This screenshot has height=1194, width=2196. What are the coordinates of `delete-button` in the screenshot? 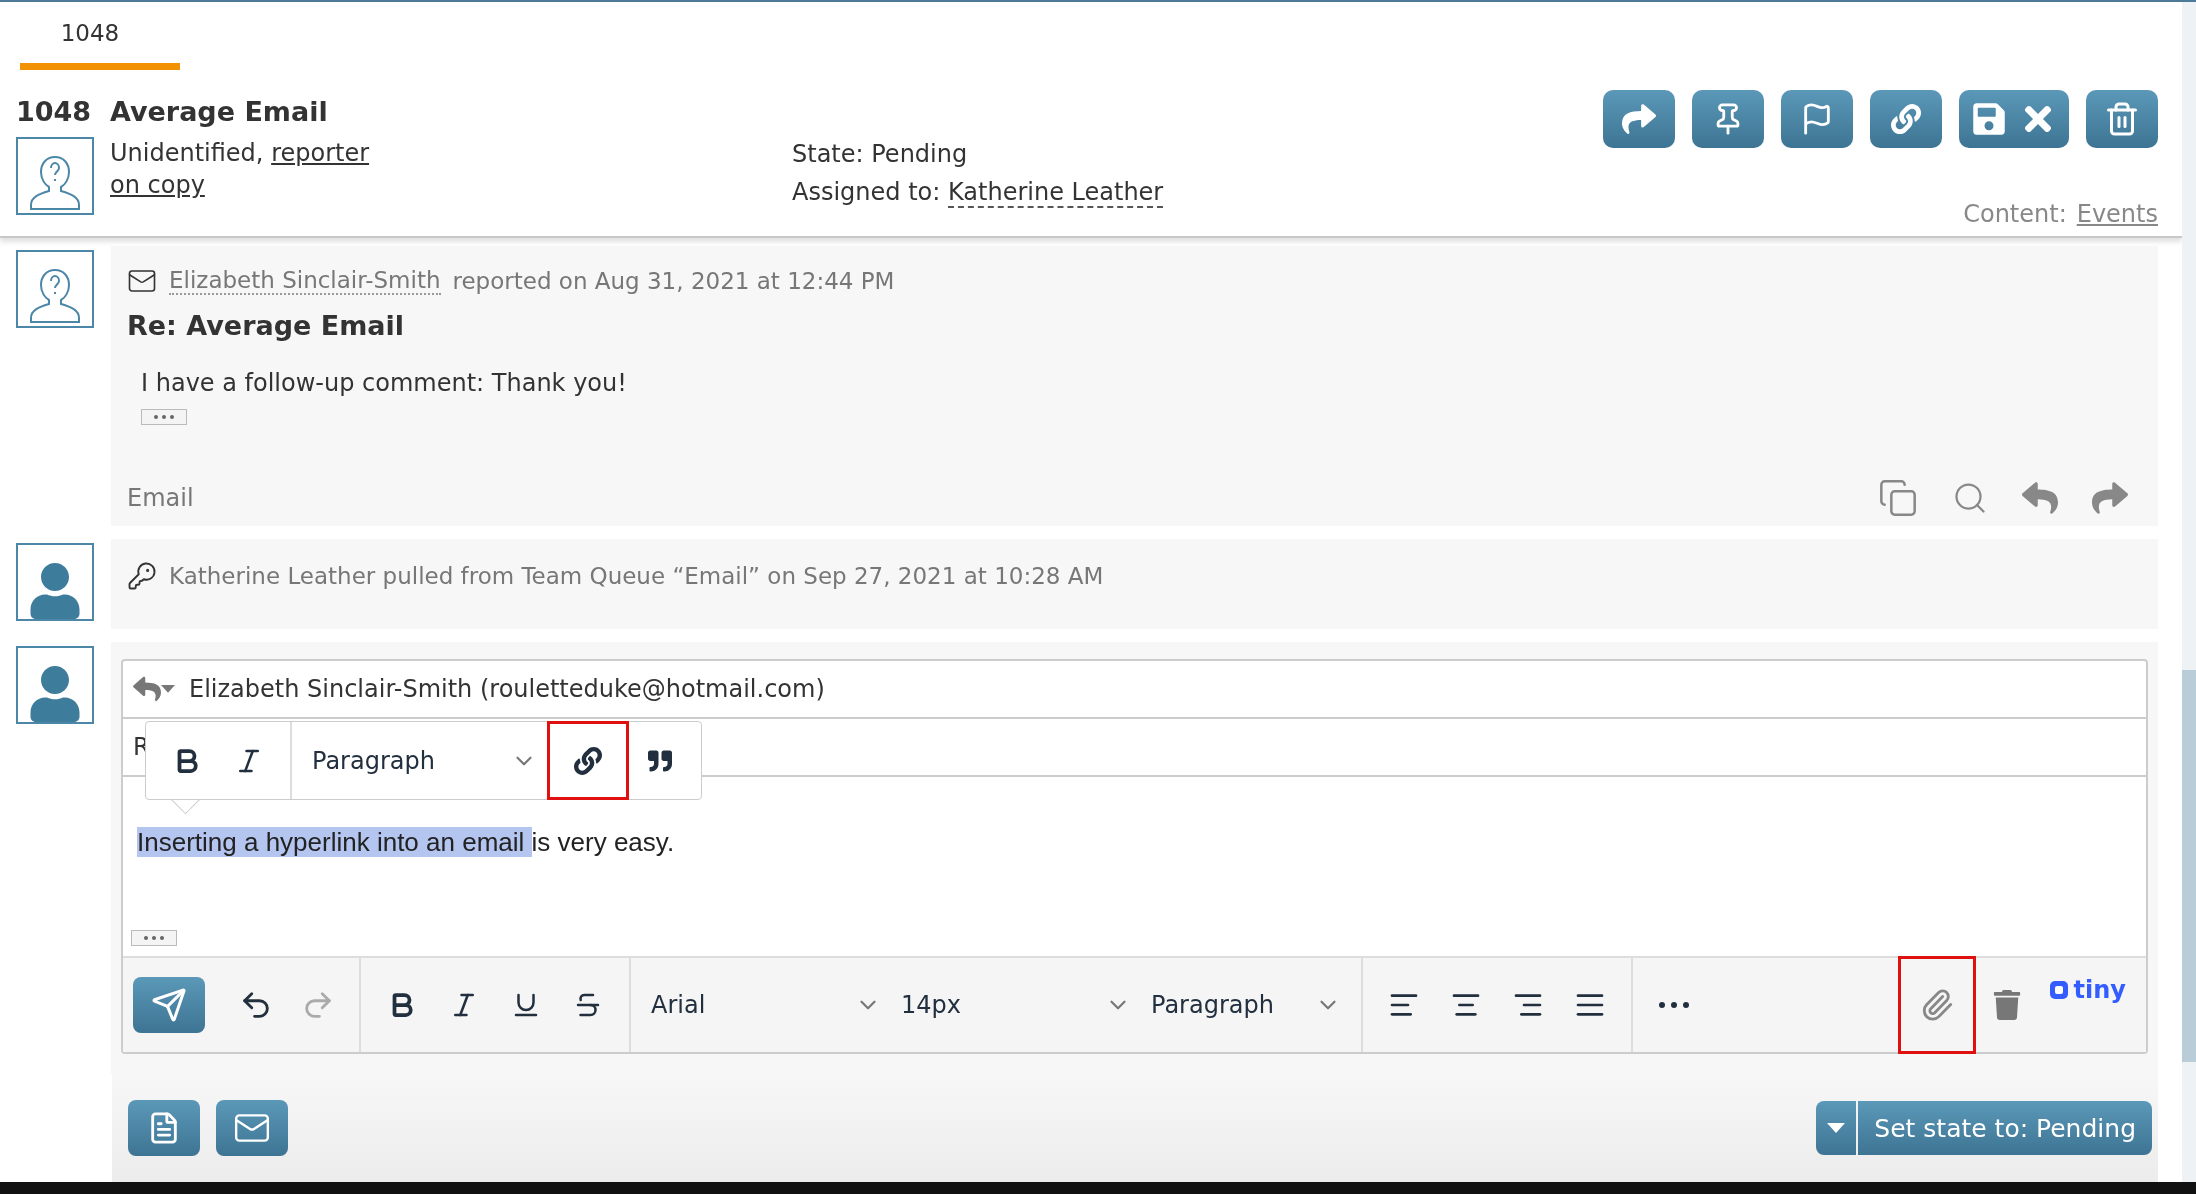 It's located at (2122, 119).